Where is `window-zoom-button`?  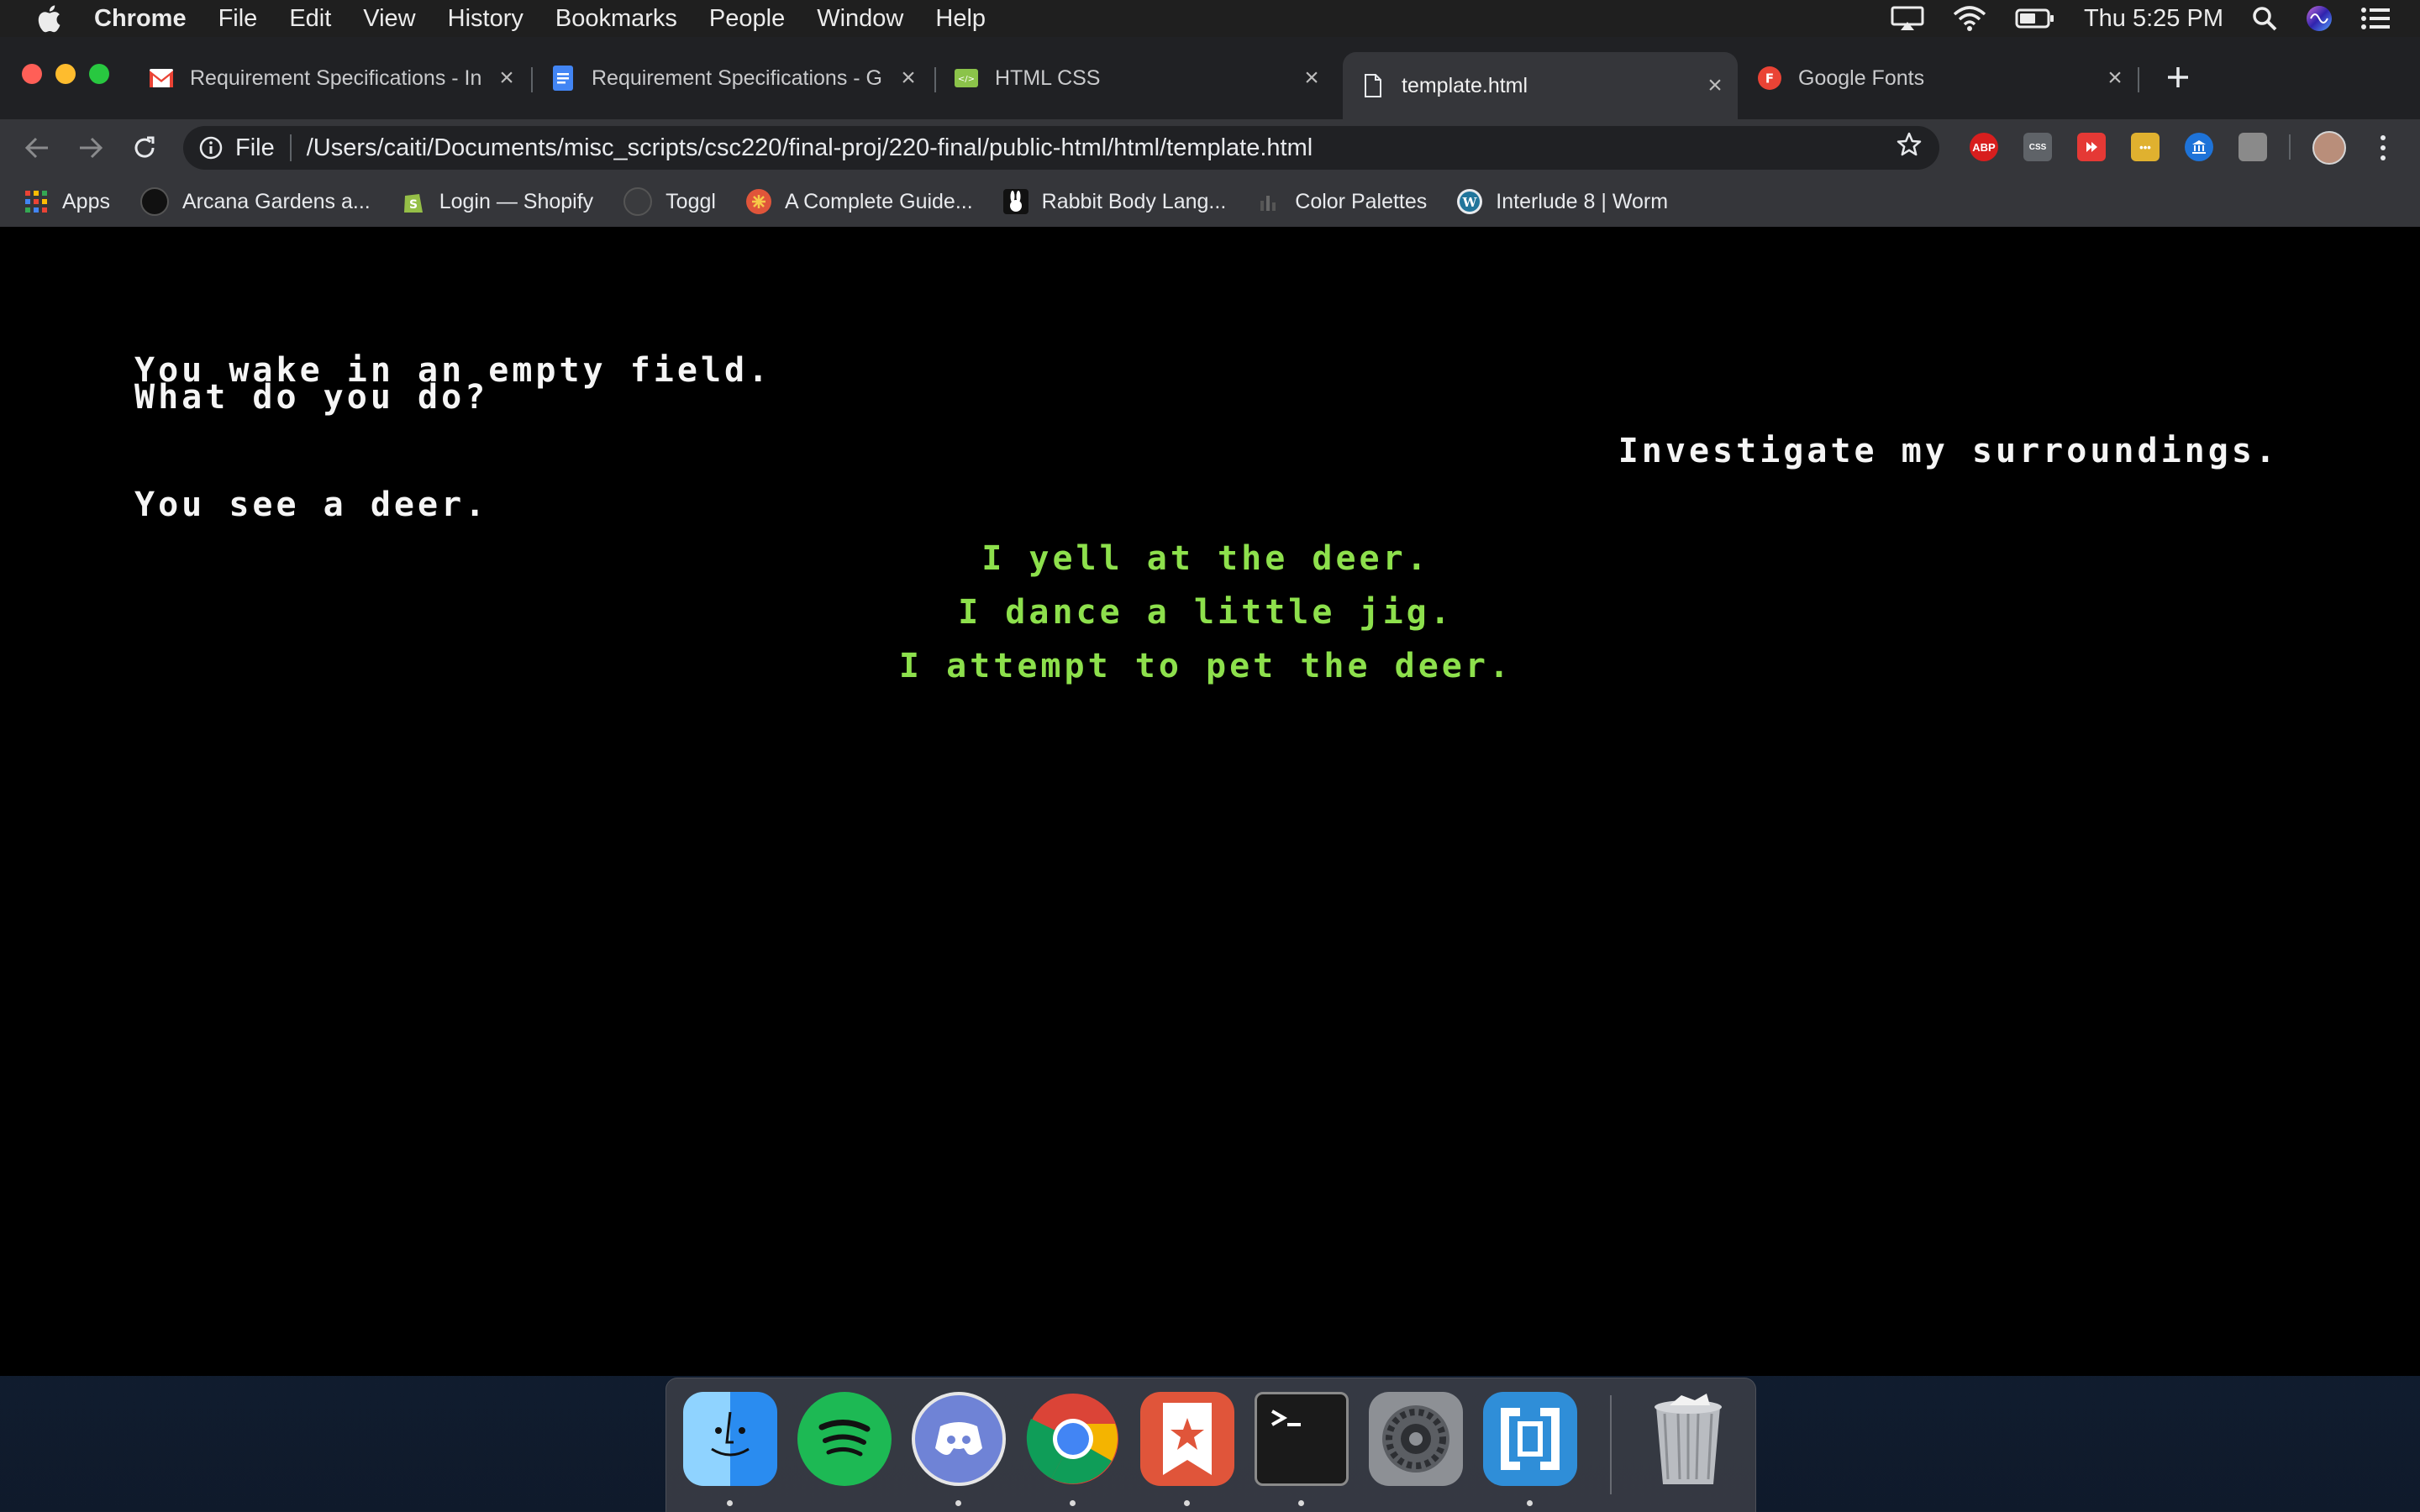
window-zoom-button is located at coordinates (99, 74).